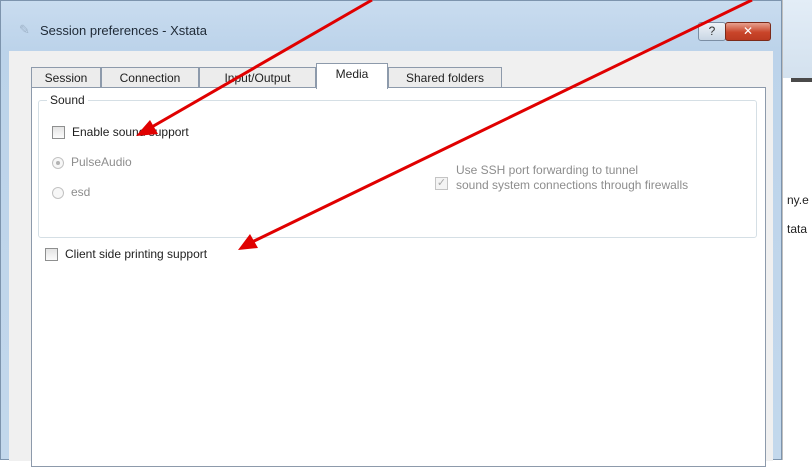 The height and width of the screenshot is (467, 812). Describe the element at coordinates (712, 31) in the screenshot. I see `help-button: ?` at that location.